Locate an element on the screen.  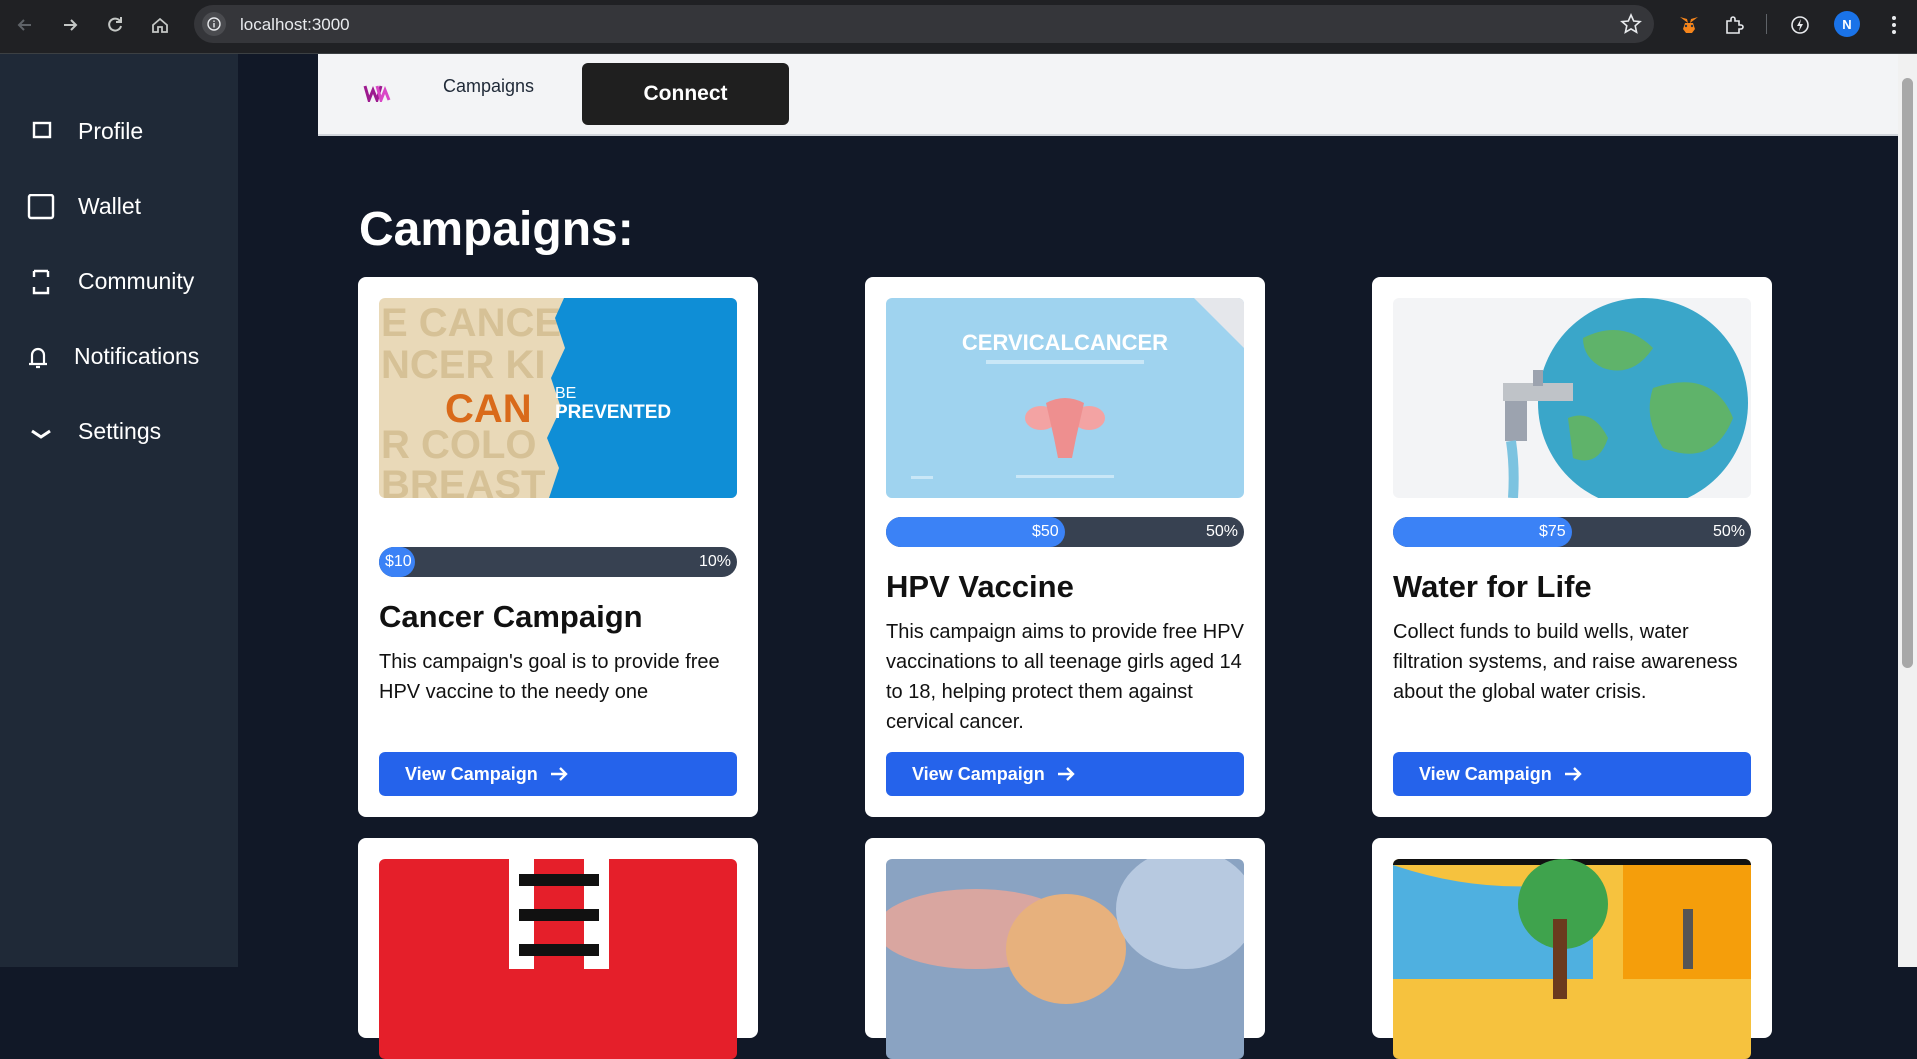
metamask-fox-icon is located at coordinates (1689, 25).